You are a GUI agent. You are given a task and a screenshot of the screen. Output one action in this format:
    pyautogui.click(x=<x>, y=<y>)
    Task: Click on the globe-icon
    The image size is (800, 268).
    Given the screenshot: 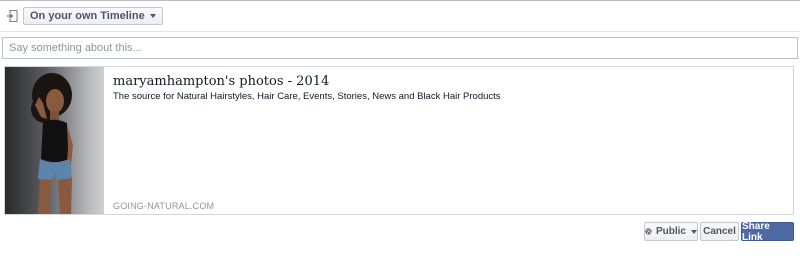 What is the action you would take?
    pyautogui.click(x=648, y=231)
    